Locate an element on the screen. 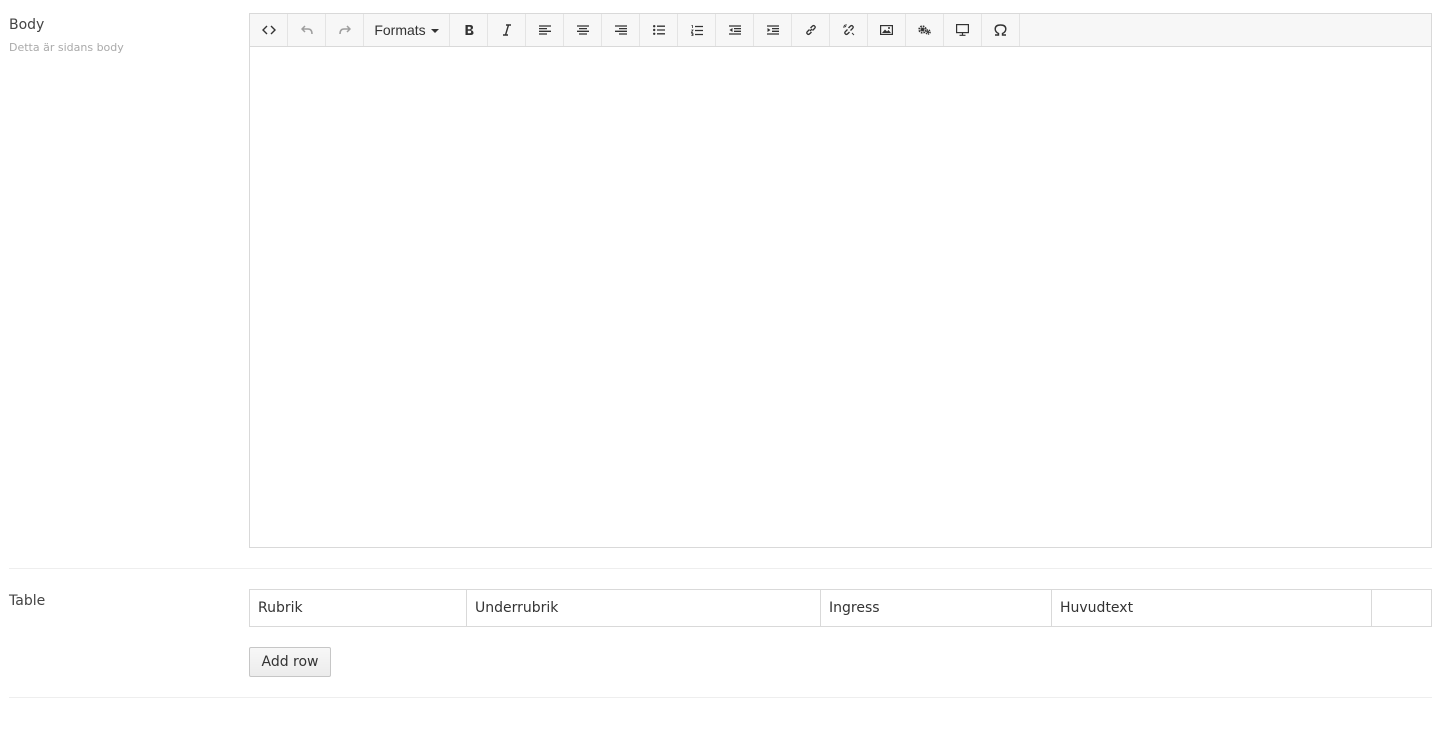 This screenshot has width=1452, height=741. align-right-icon is located at coordinates (620, 30).